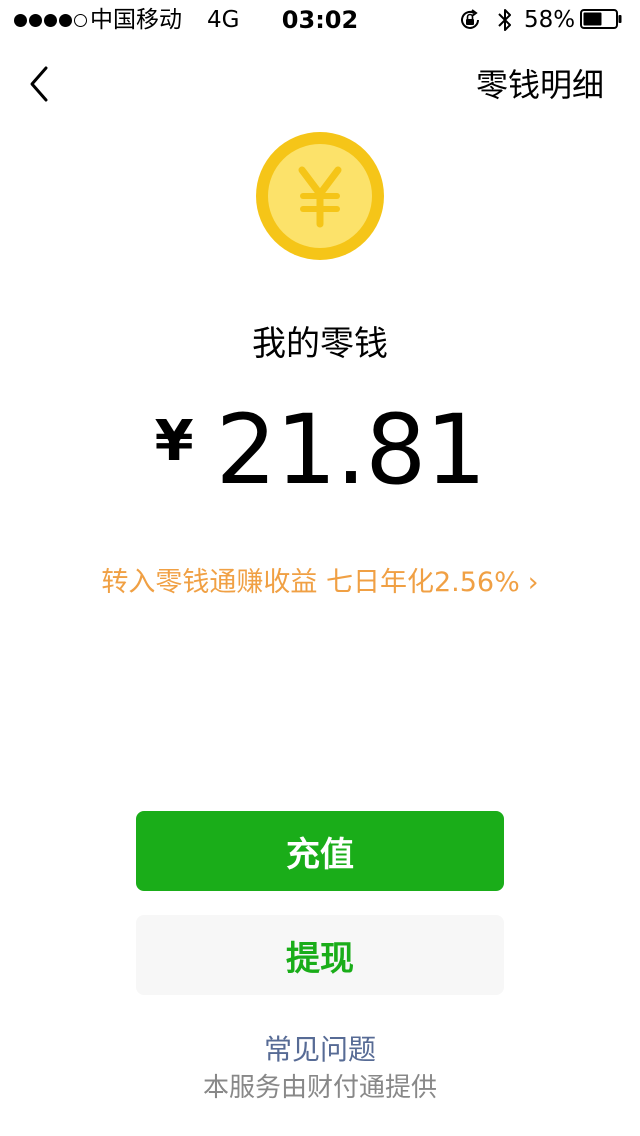 The image size is (640, 1136). What do you see at coordinates (550, 20) in the screenshot?
I see `battery-percentage: 58%` at bounding box center [550, 20].